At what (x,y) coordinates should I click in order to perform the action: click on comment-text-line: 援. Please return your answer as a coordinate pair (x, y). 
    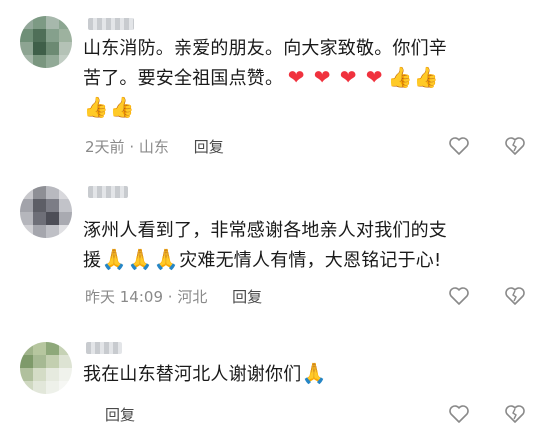
    Looking at the image, I should click on (92, 260).